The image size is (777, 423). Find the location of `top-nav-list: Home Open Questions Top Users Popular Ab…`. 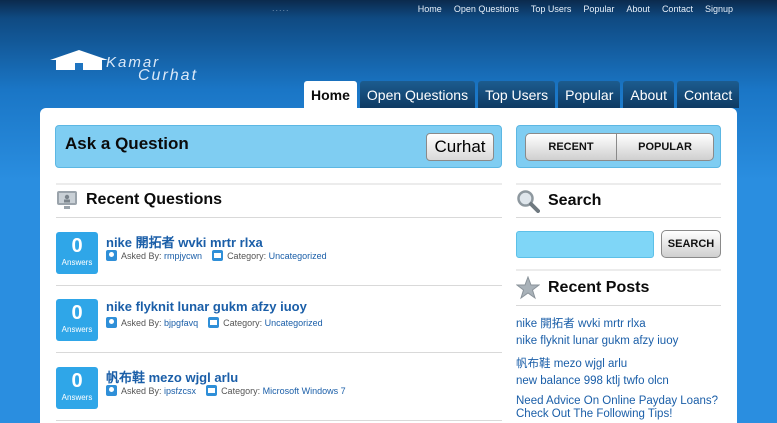

top-nav-list: Home Open Questions Top Users Popular Ab… is located at coordinates (575, 9).